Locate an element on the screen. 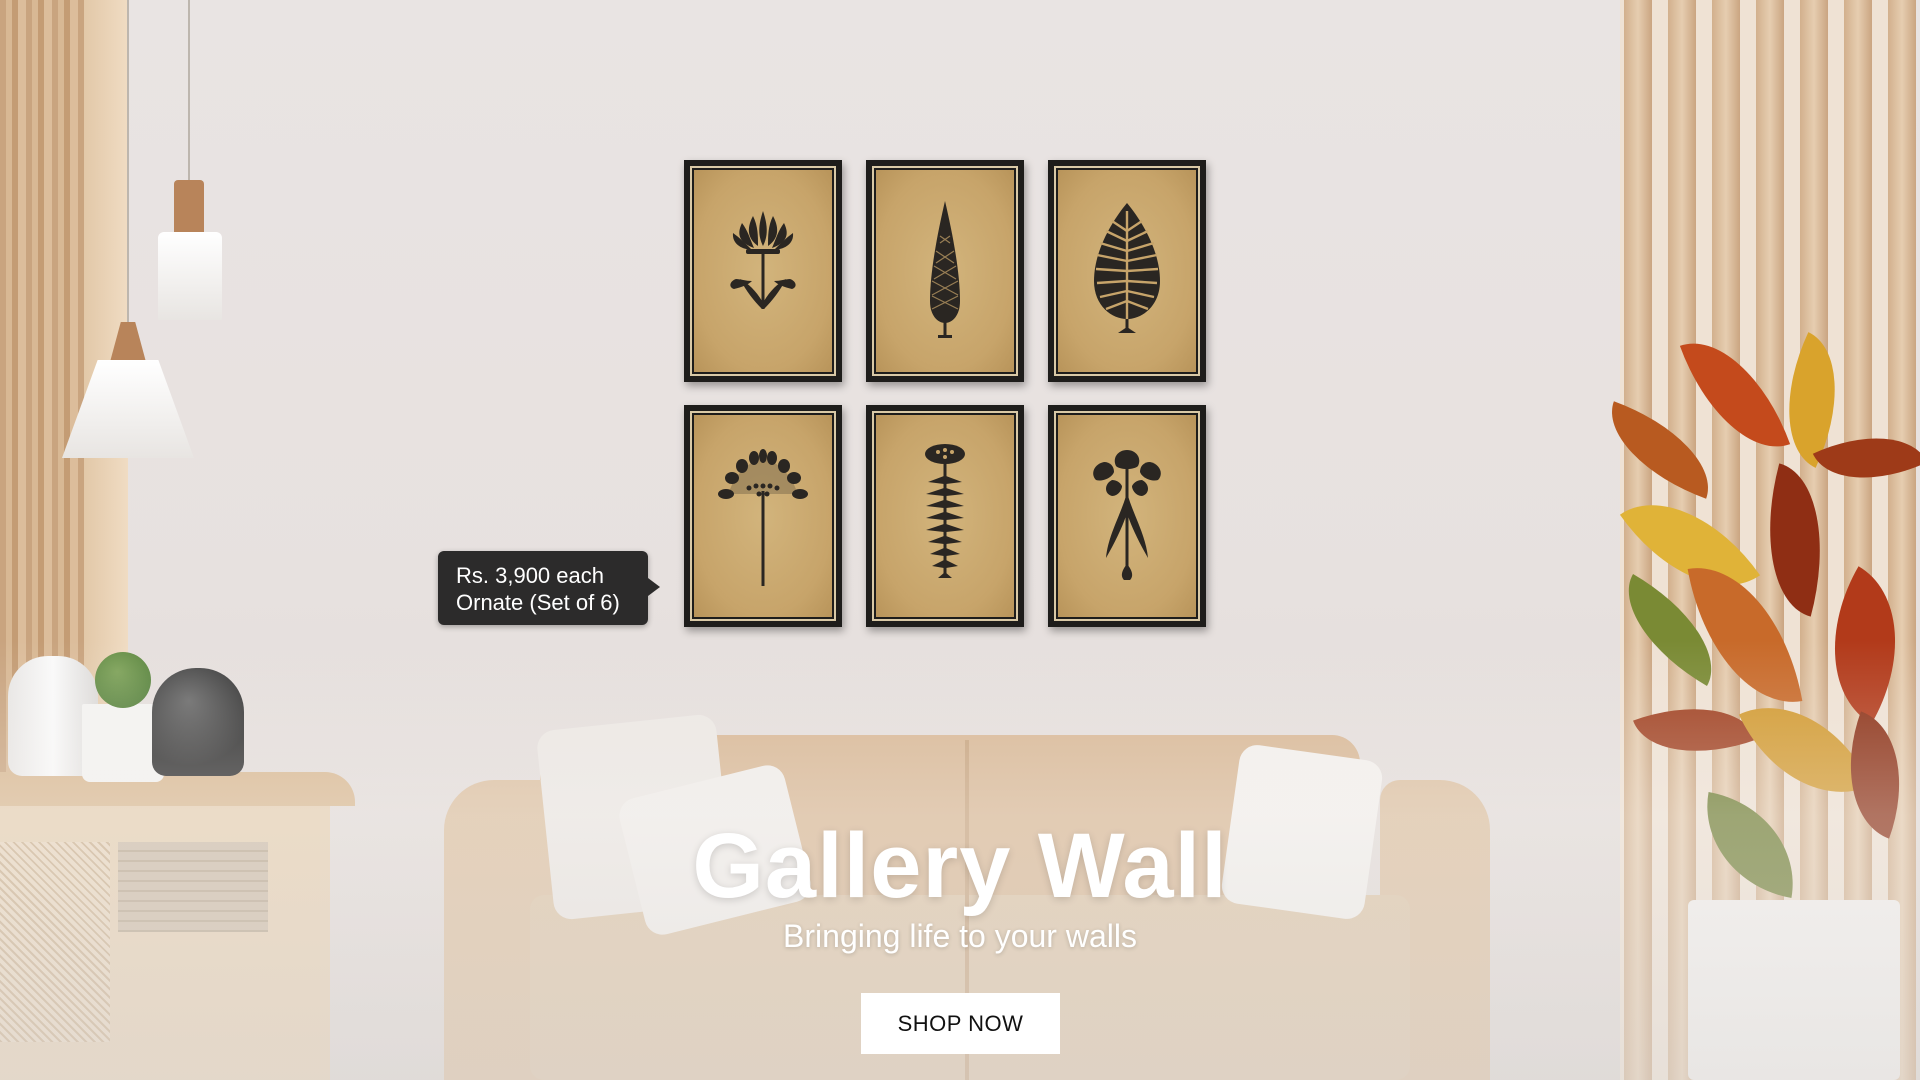 The width and height of the screenshot is (1920, 1080). product-name: Ornate (Set of 6) is located at coordinates (538, 602).